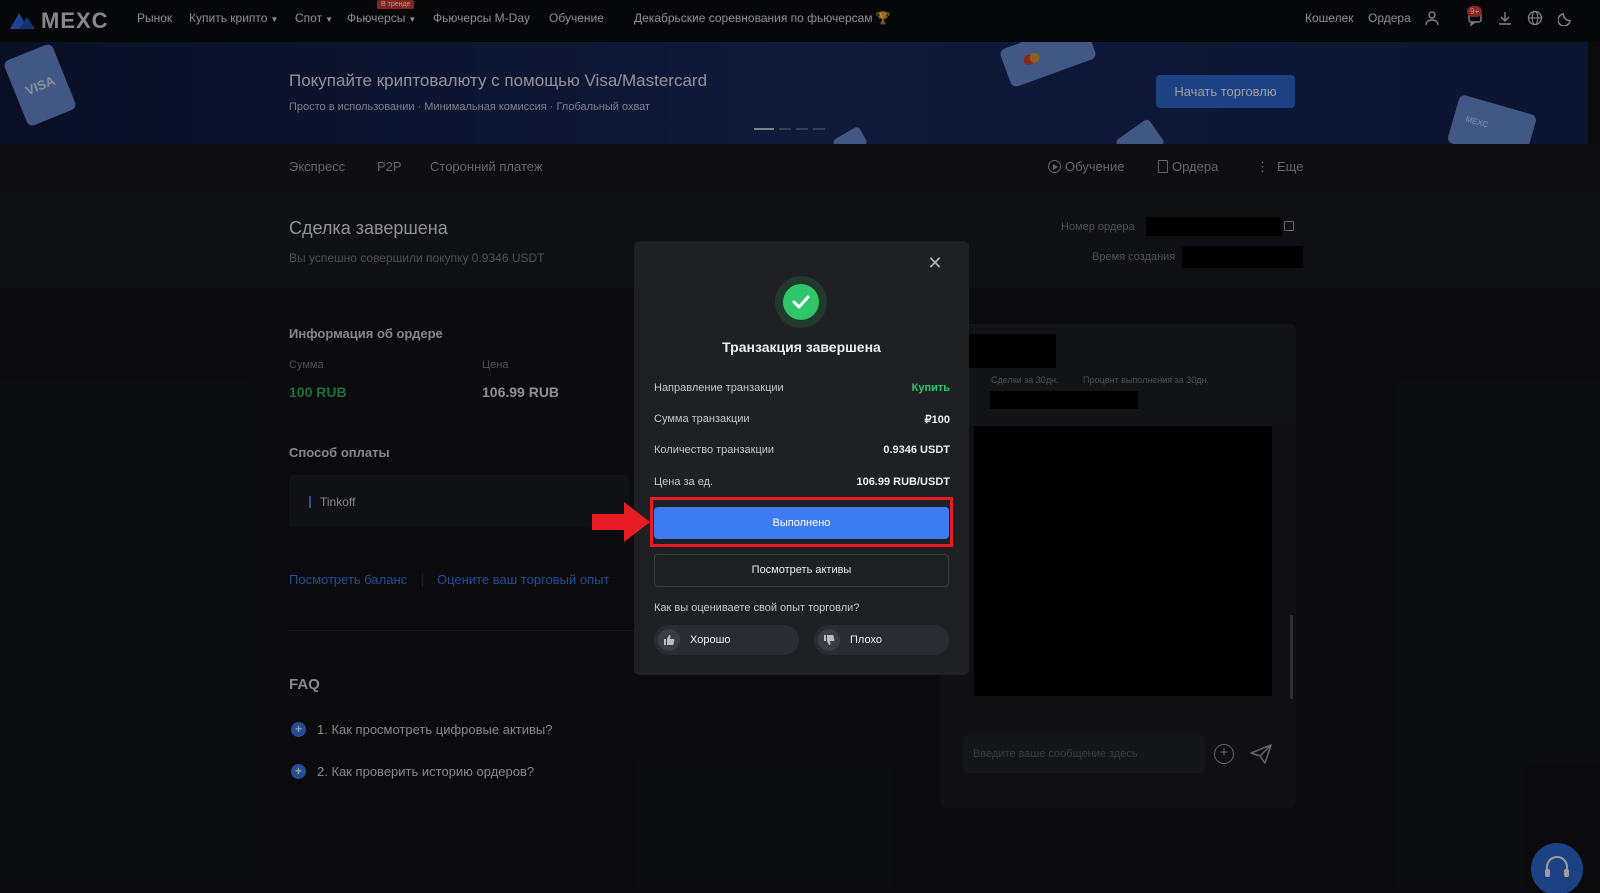 The image size is (1600, 893). What do you see at coordinates (916, 450) in the screenshot?
I see `quantity-value: 0.9346 USDT` at bounding box center [916, 450].